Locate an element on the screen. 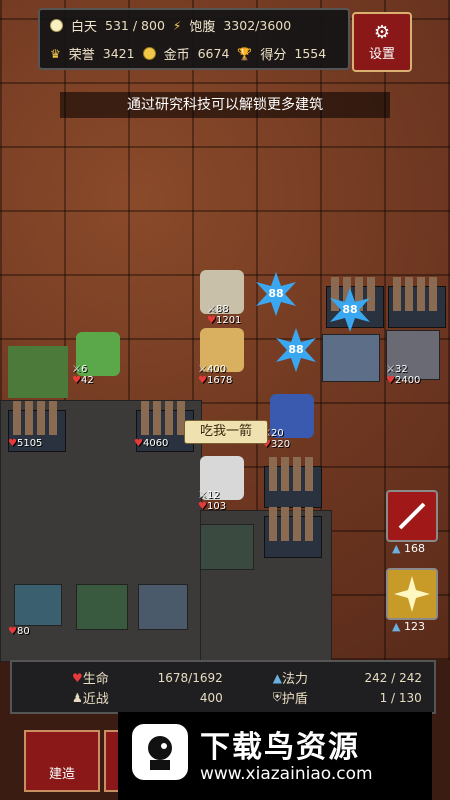 This screenshot has height=800, width=450. sun-icon is located at coordinates (56, 25).